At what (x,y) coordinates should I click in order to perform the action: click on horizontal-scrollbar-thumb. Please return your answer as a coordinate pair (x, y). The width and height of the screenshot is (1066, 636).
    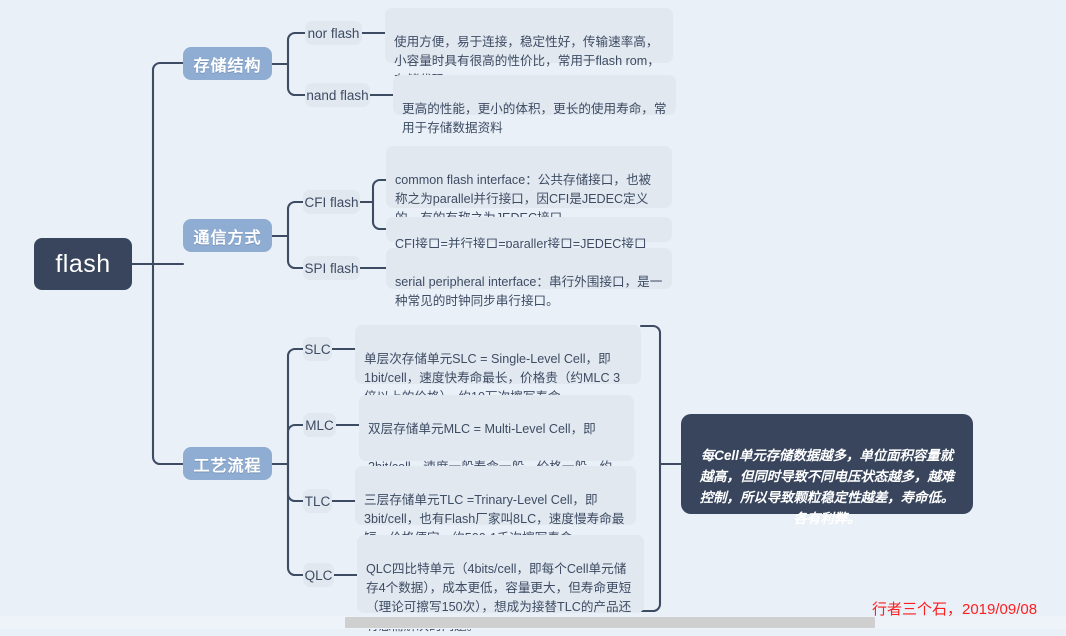
    Looking at the image, I should click on (610, 622).